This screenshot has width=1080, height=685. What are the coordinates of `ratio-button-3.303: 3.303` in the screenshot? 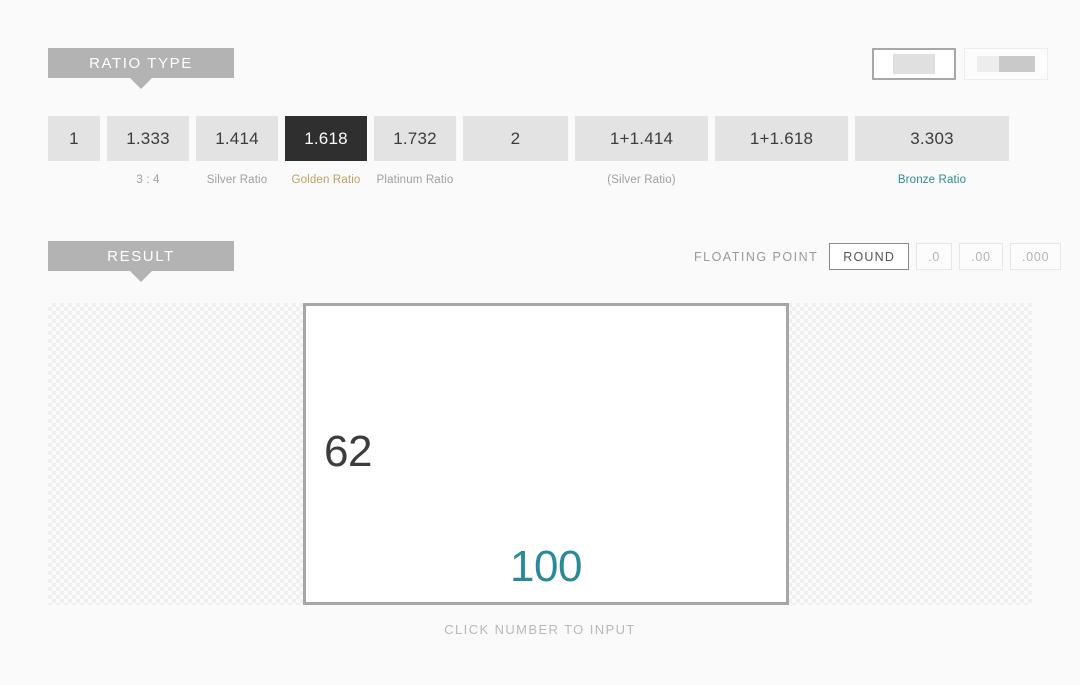 It's located at (932, 138).